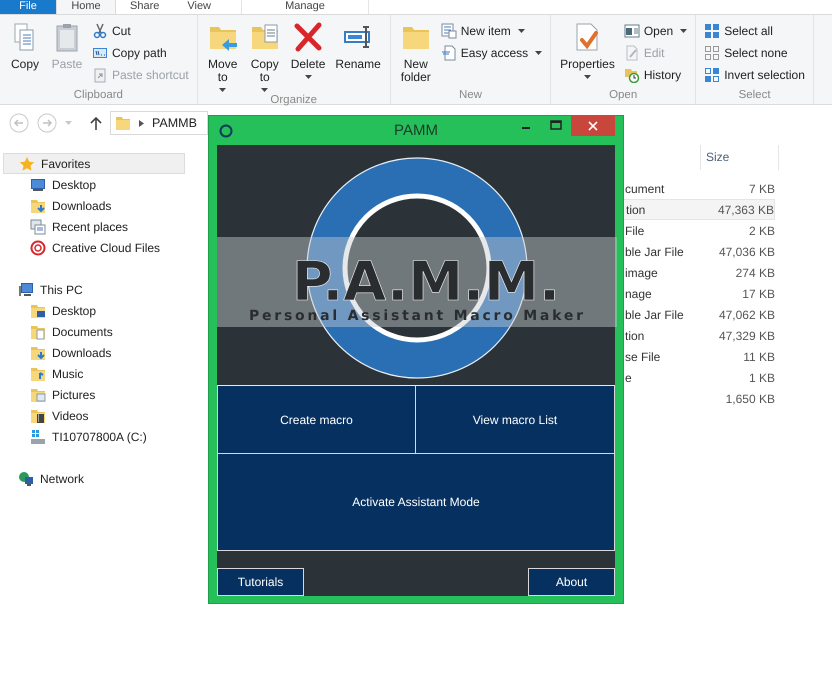 The height and width of the screenshot is (673, 832). What do you see at coordinates (123, 123) in the screenshot?
I see `folder-icon` at bounding box center [123, 123].